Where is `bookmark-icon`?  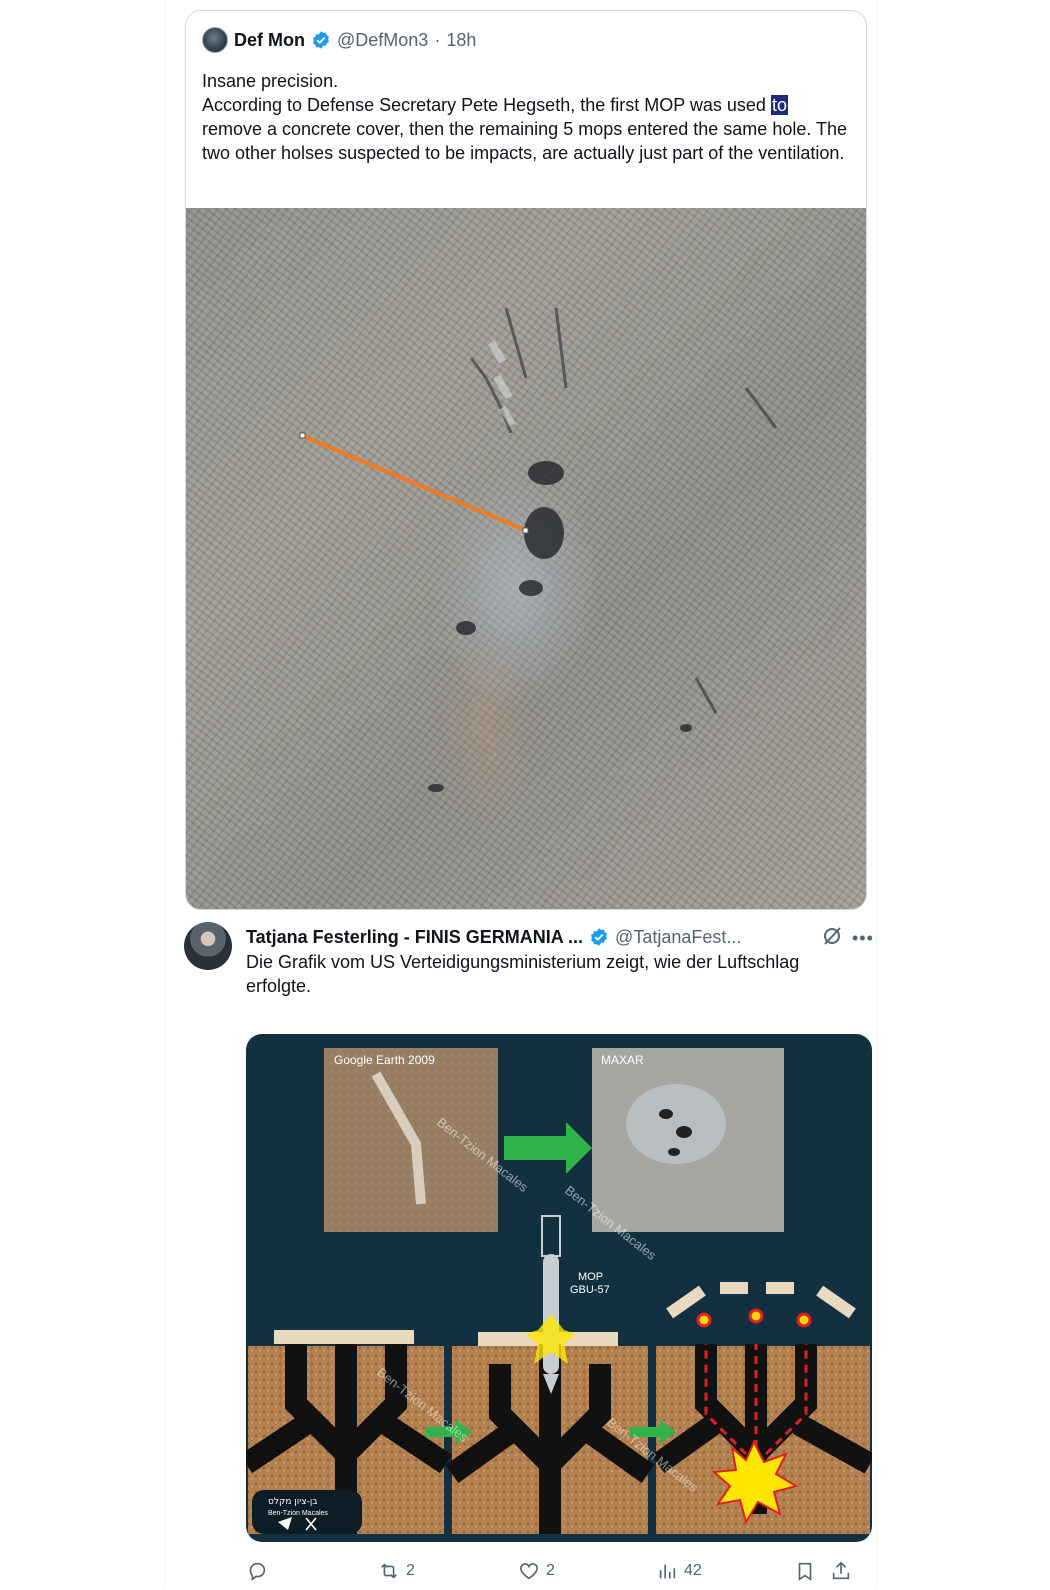 bookmark-icon is located at coordinates (805, 1571).